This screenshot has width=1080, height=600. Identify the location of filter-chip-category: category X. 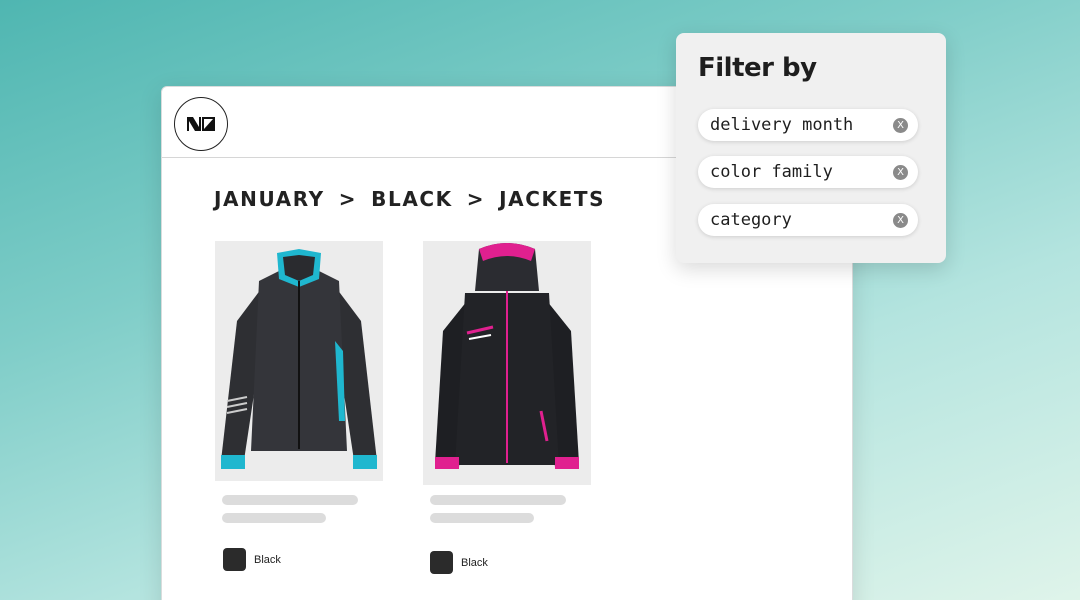
(808, 220).